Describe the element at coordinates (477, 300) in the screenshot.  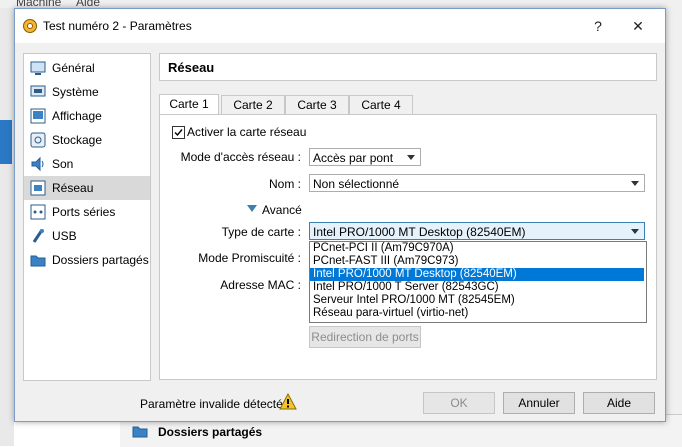
I see `card-type-option: Serveur Intel PRO/1000 MT (82545EM)` at that location.